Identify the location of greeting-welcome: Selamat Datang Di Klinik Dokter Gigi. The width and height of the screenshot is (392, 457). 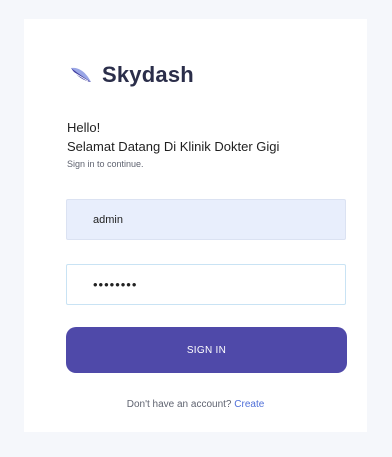
(173, 146).